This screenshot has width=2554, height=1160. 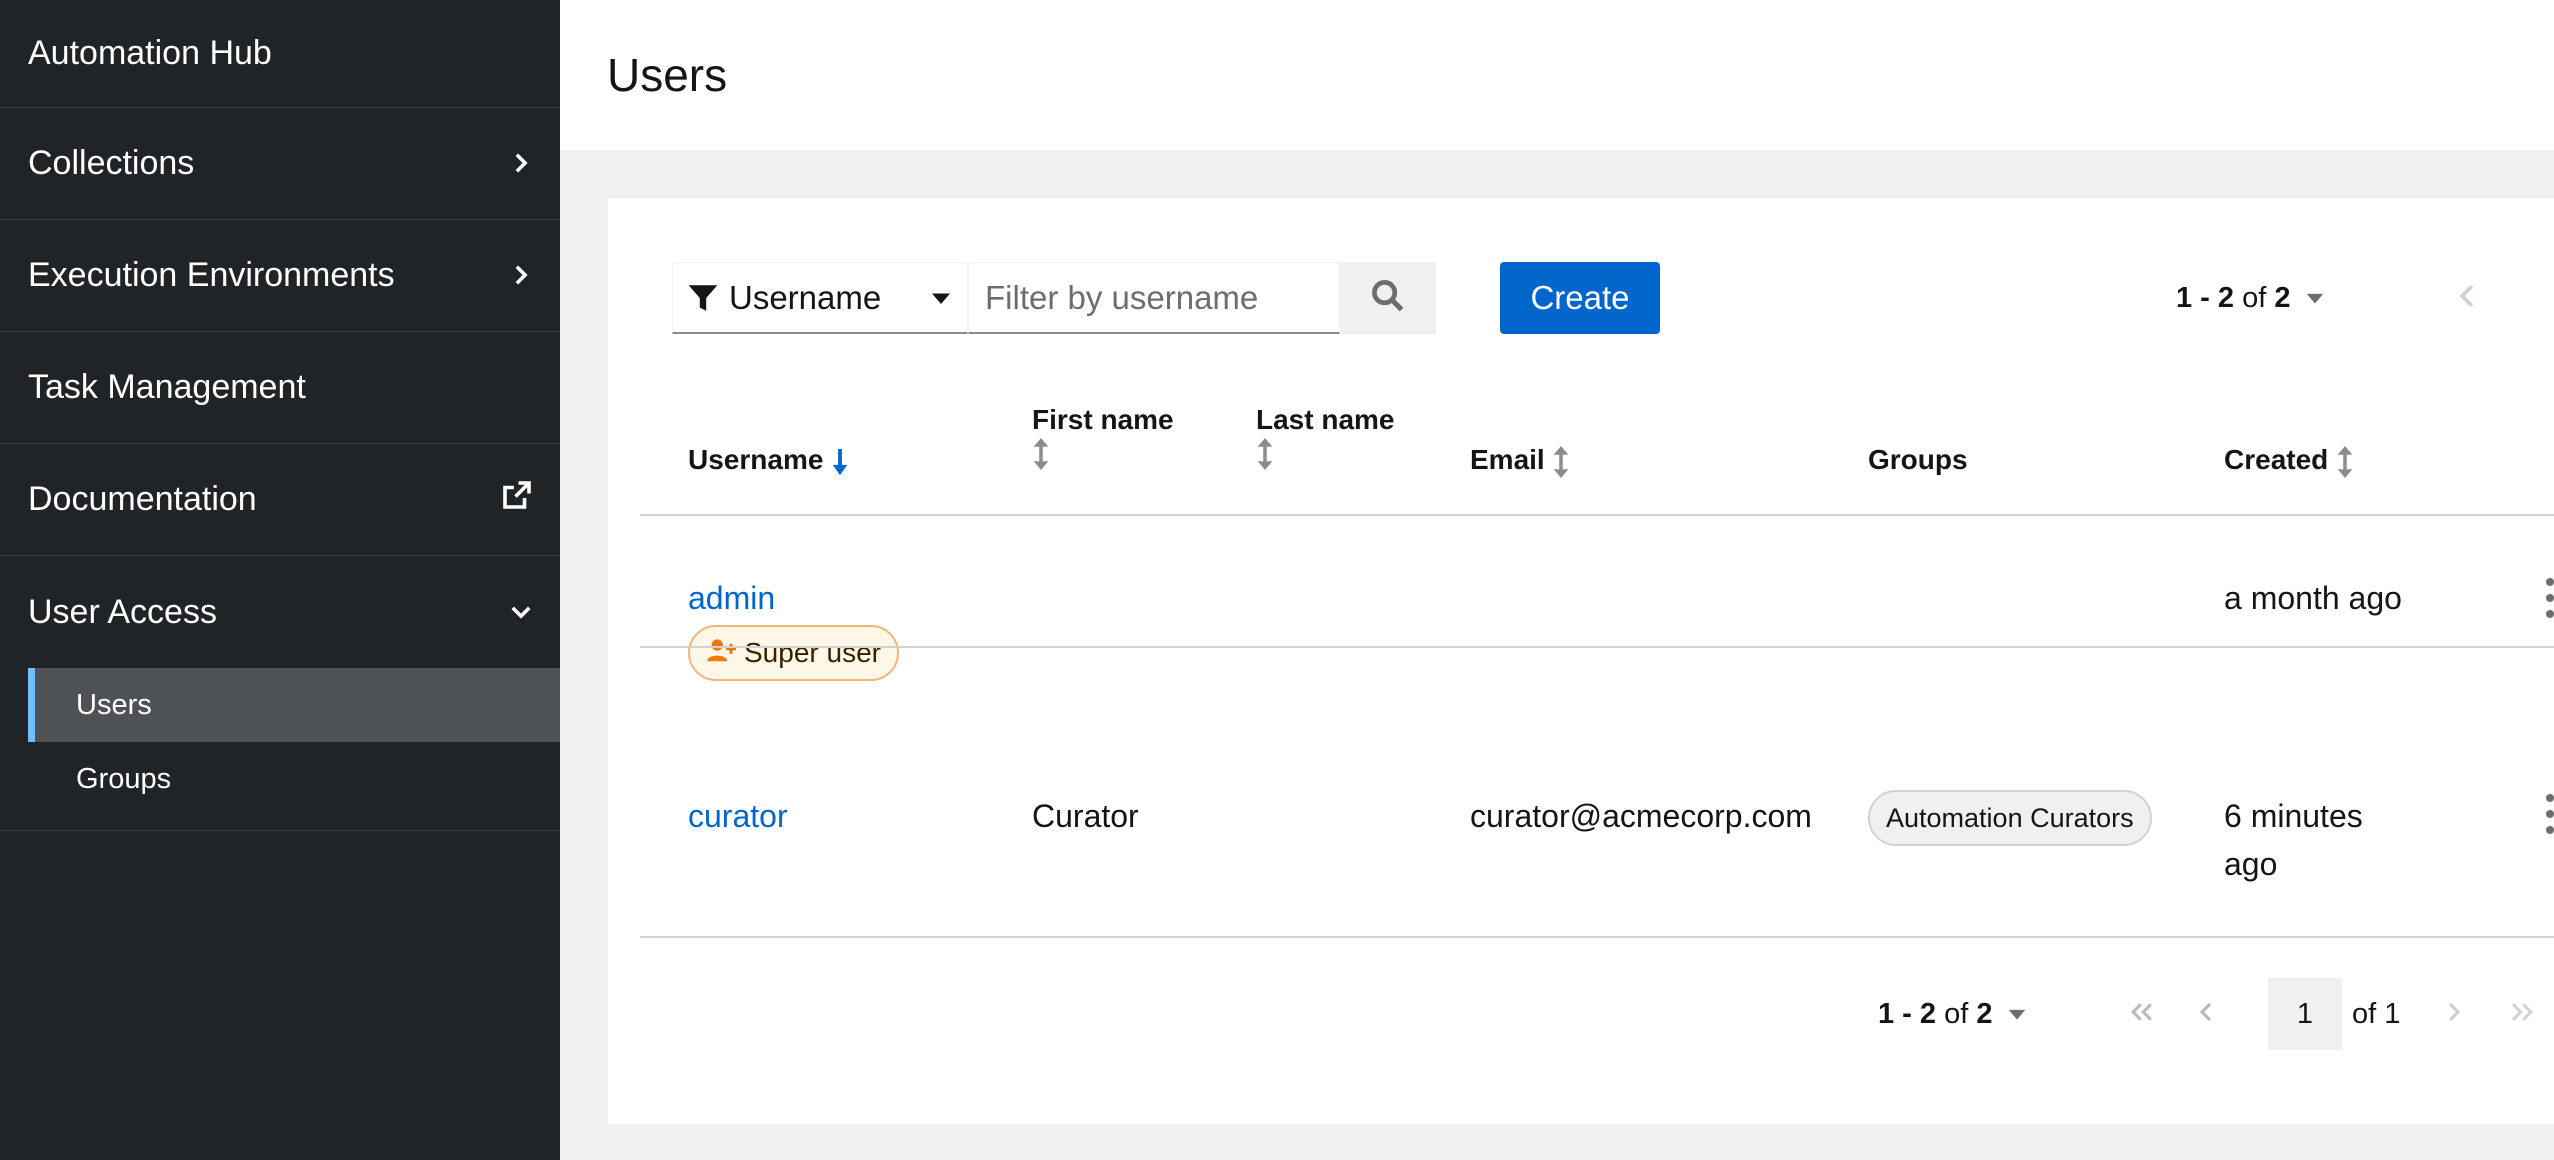 I want to click on filter-attribute-select: Username, so click(x=820, y=298).